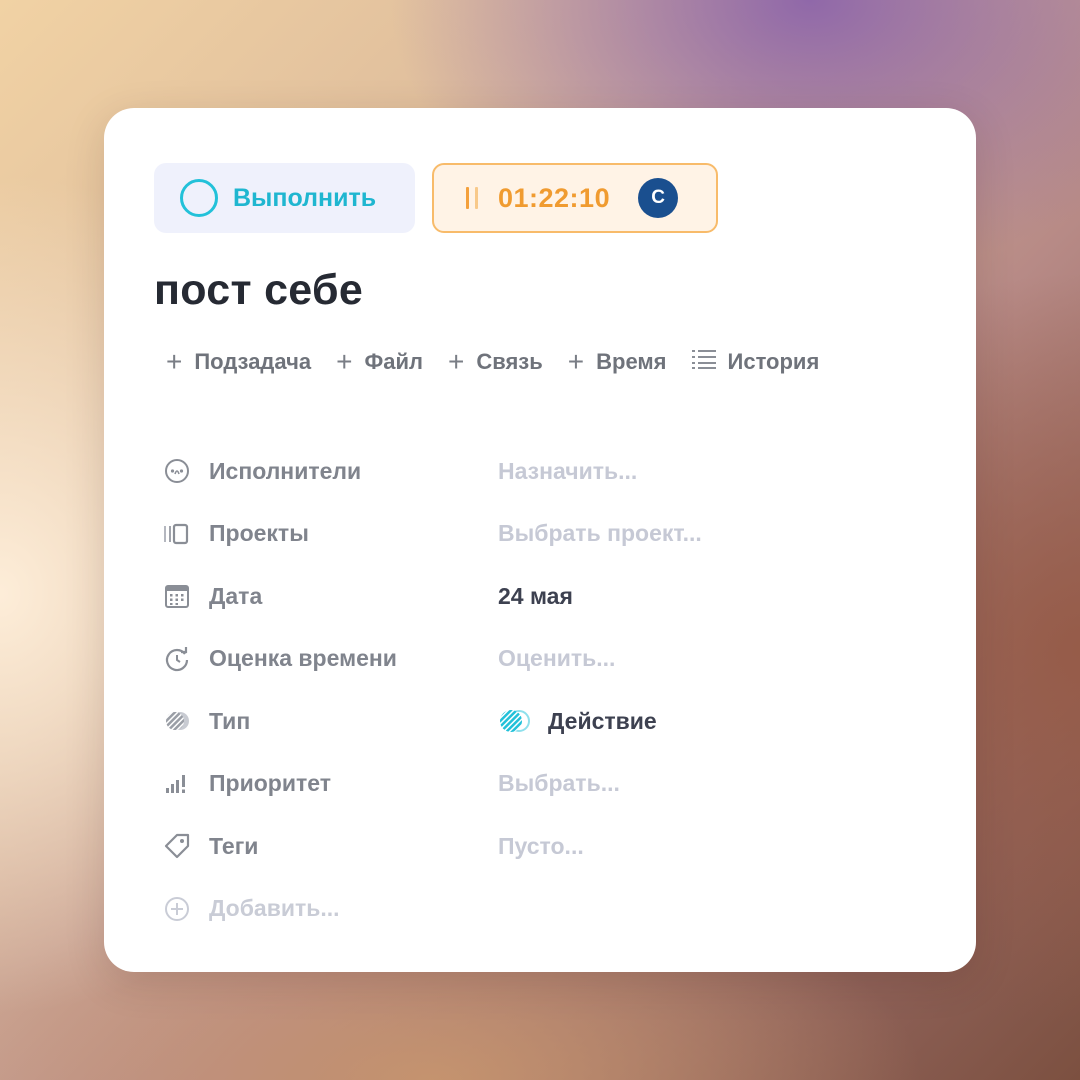  Describe the element at coordinates (554, 197) in the screenshot. I see `timer-value: 01:22:10` at that location.